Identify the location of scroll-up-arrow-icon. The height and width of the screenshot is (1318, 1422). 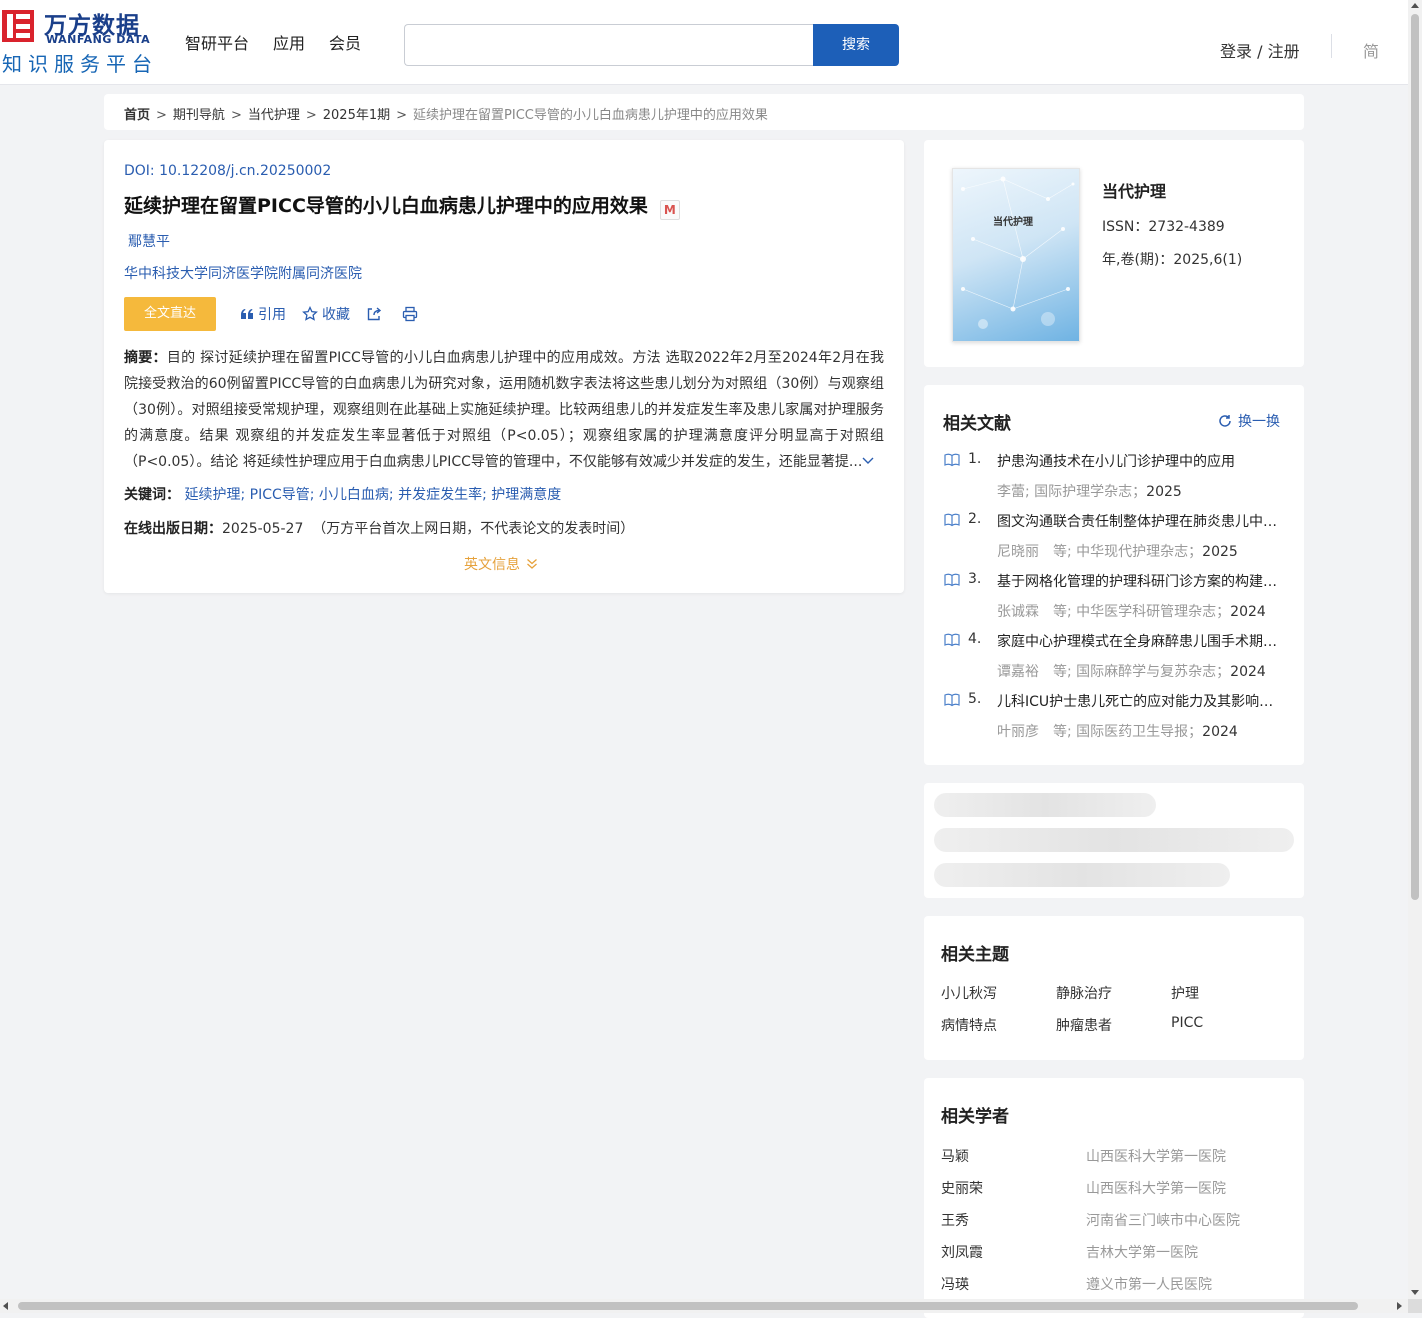
(1415, 5).